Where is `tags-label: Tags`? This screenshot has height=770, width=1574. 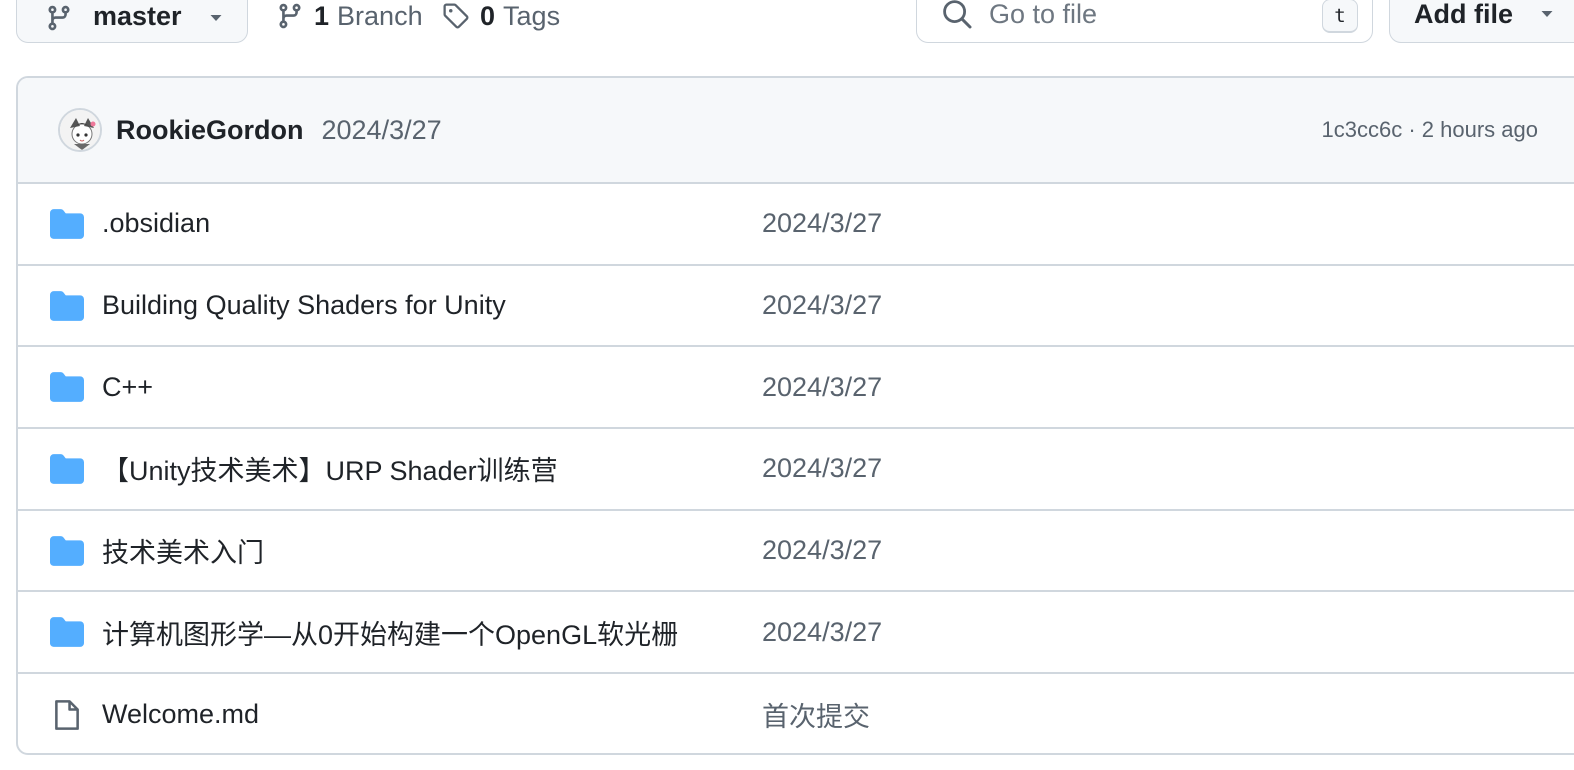
tags-label: Tags is located at coordinates (532, 15).